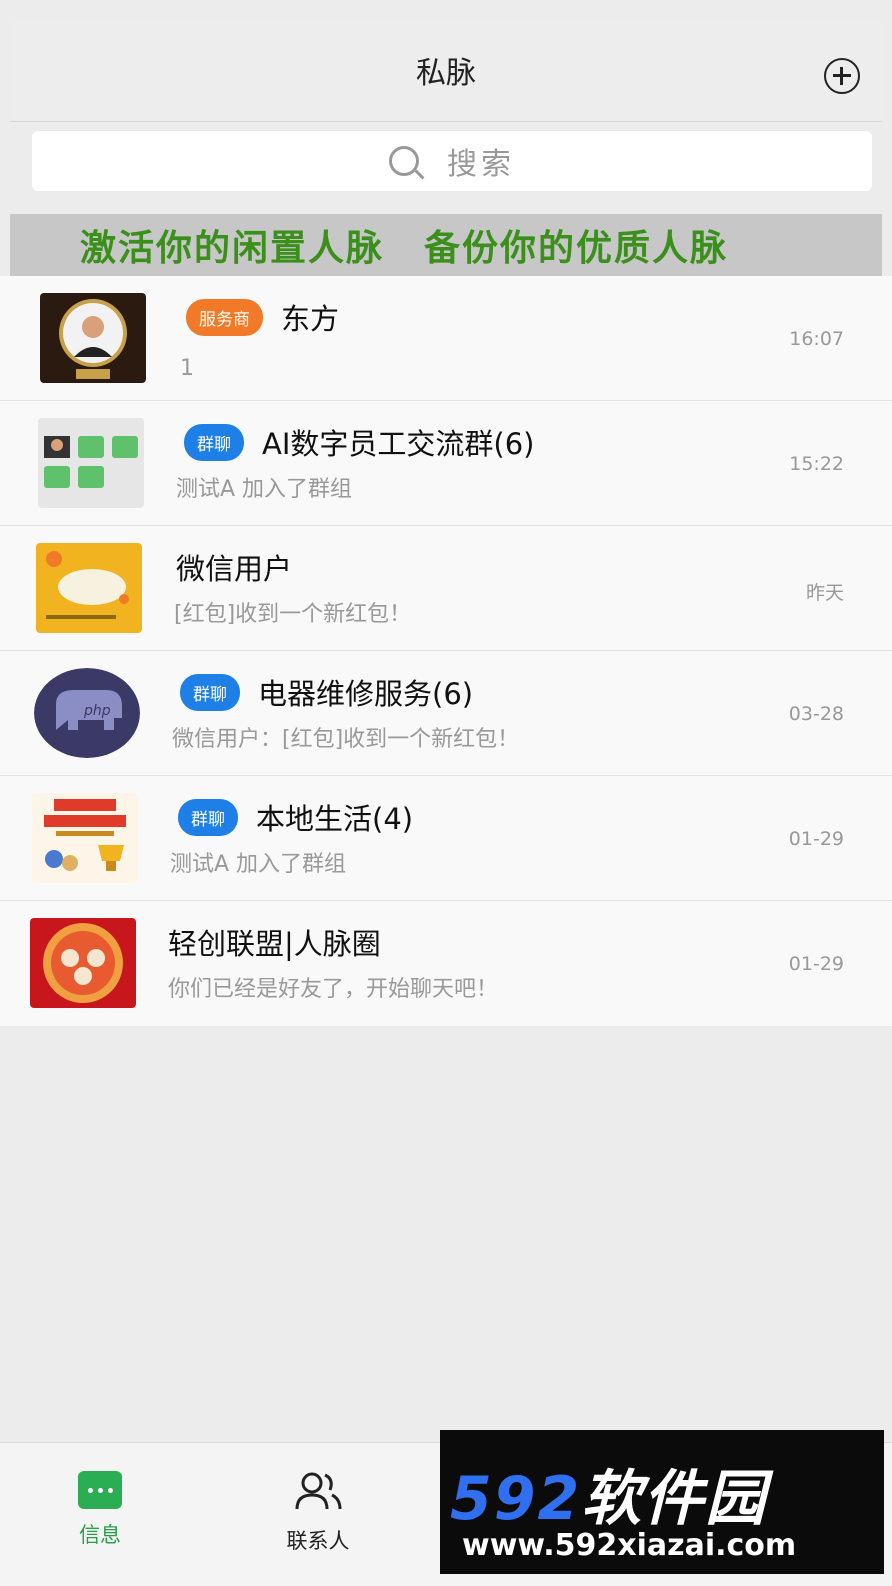  I want to click on tab-messages: 信息, so click(100, 1510).